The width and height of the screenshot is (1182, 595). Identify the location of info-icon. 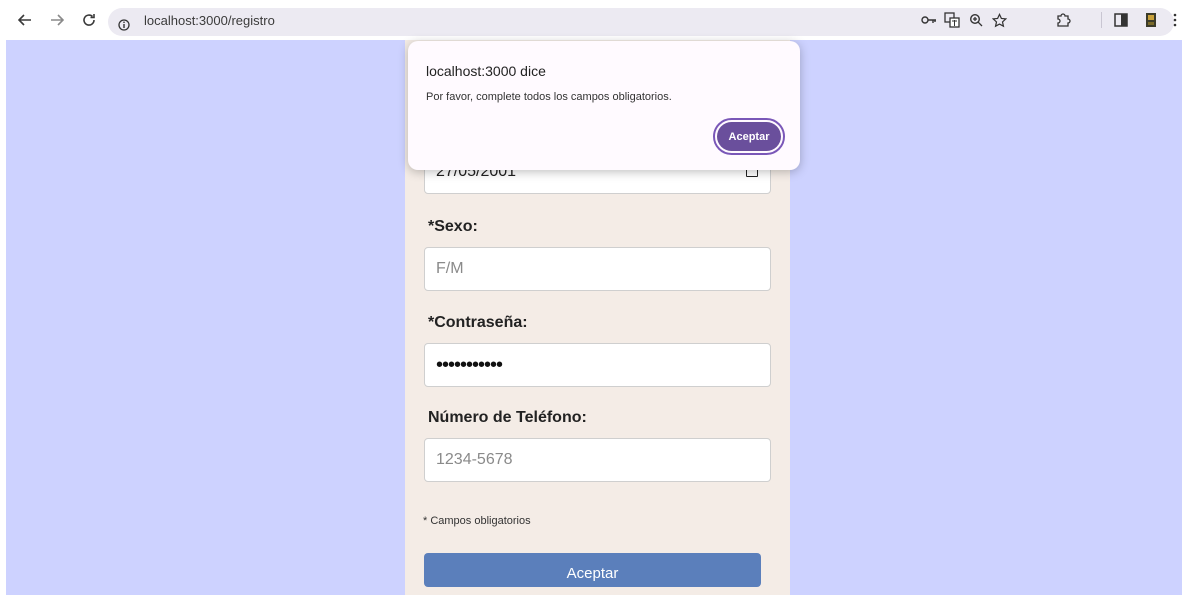
(124, 23).